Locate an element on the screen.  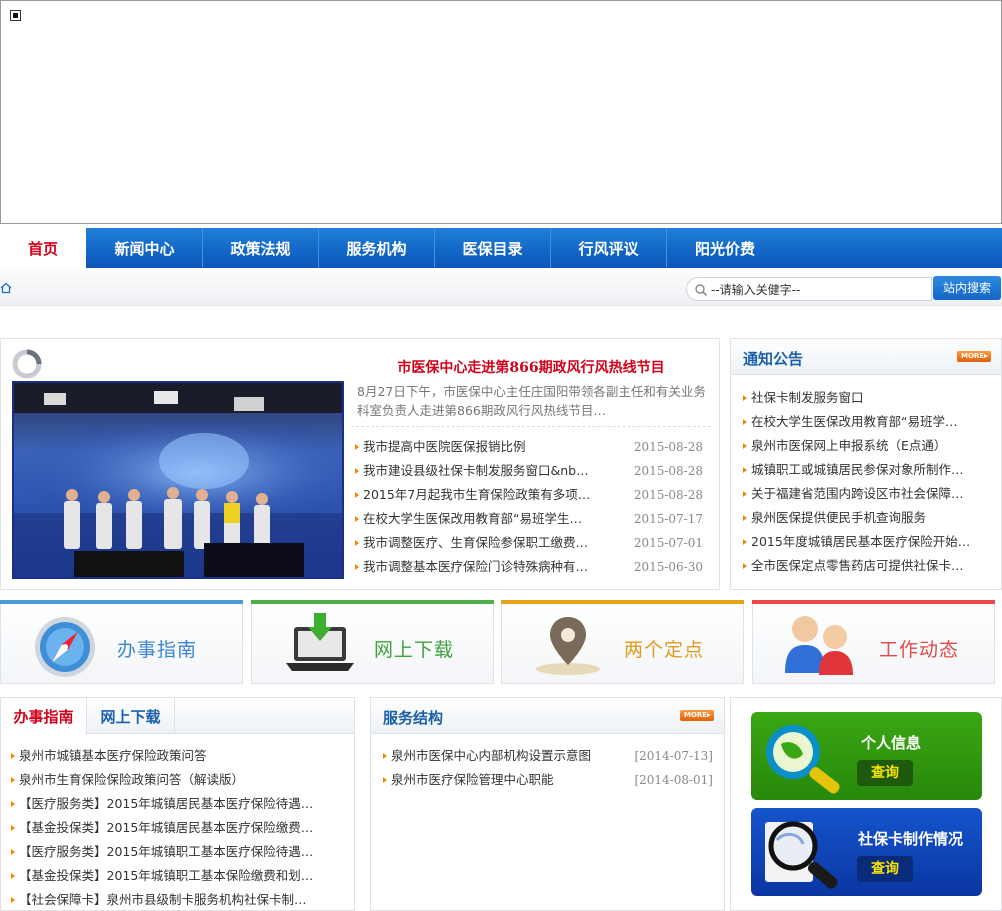
list-item: 泉州市医保网上申报系统（E点通） is located at coordinates (868, 446).